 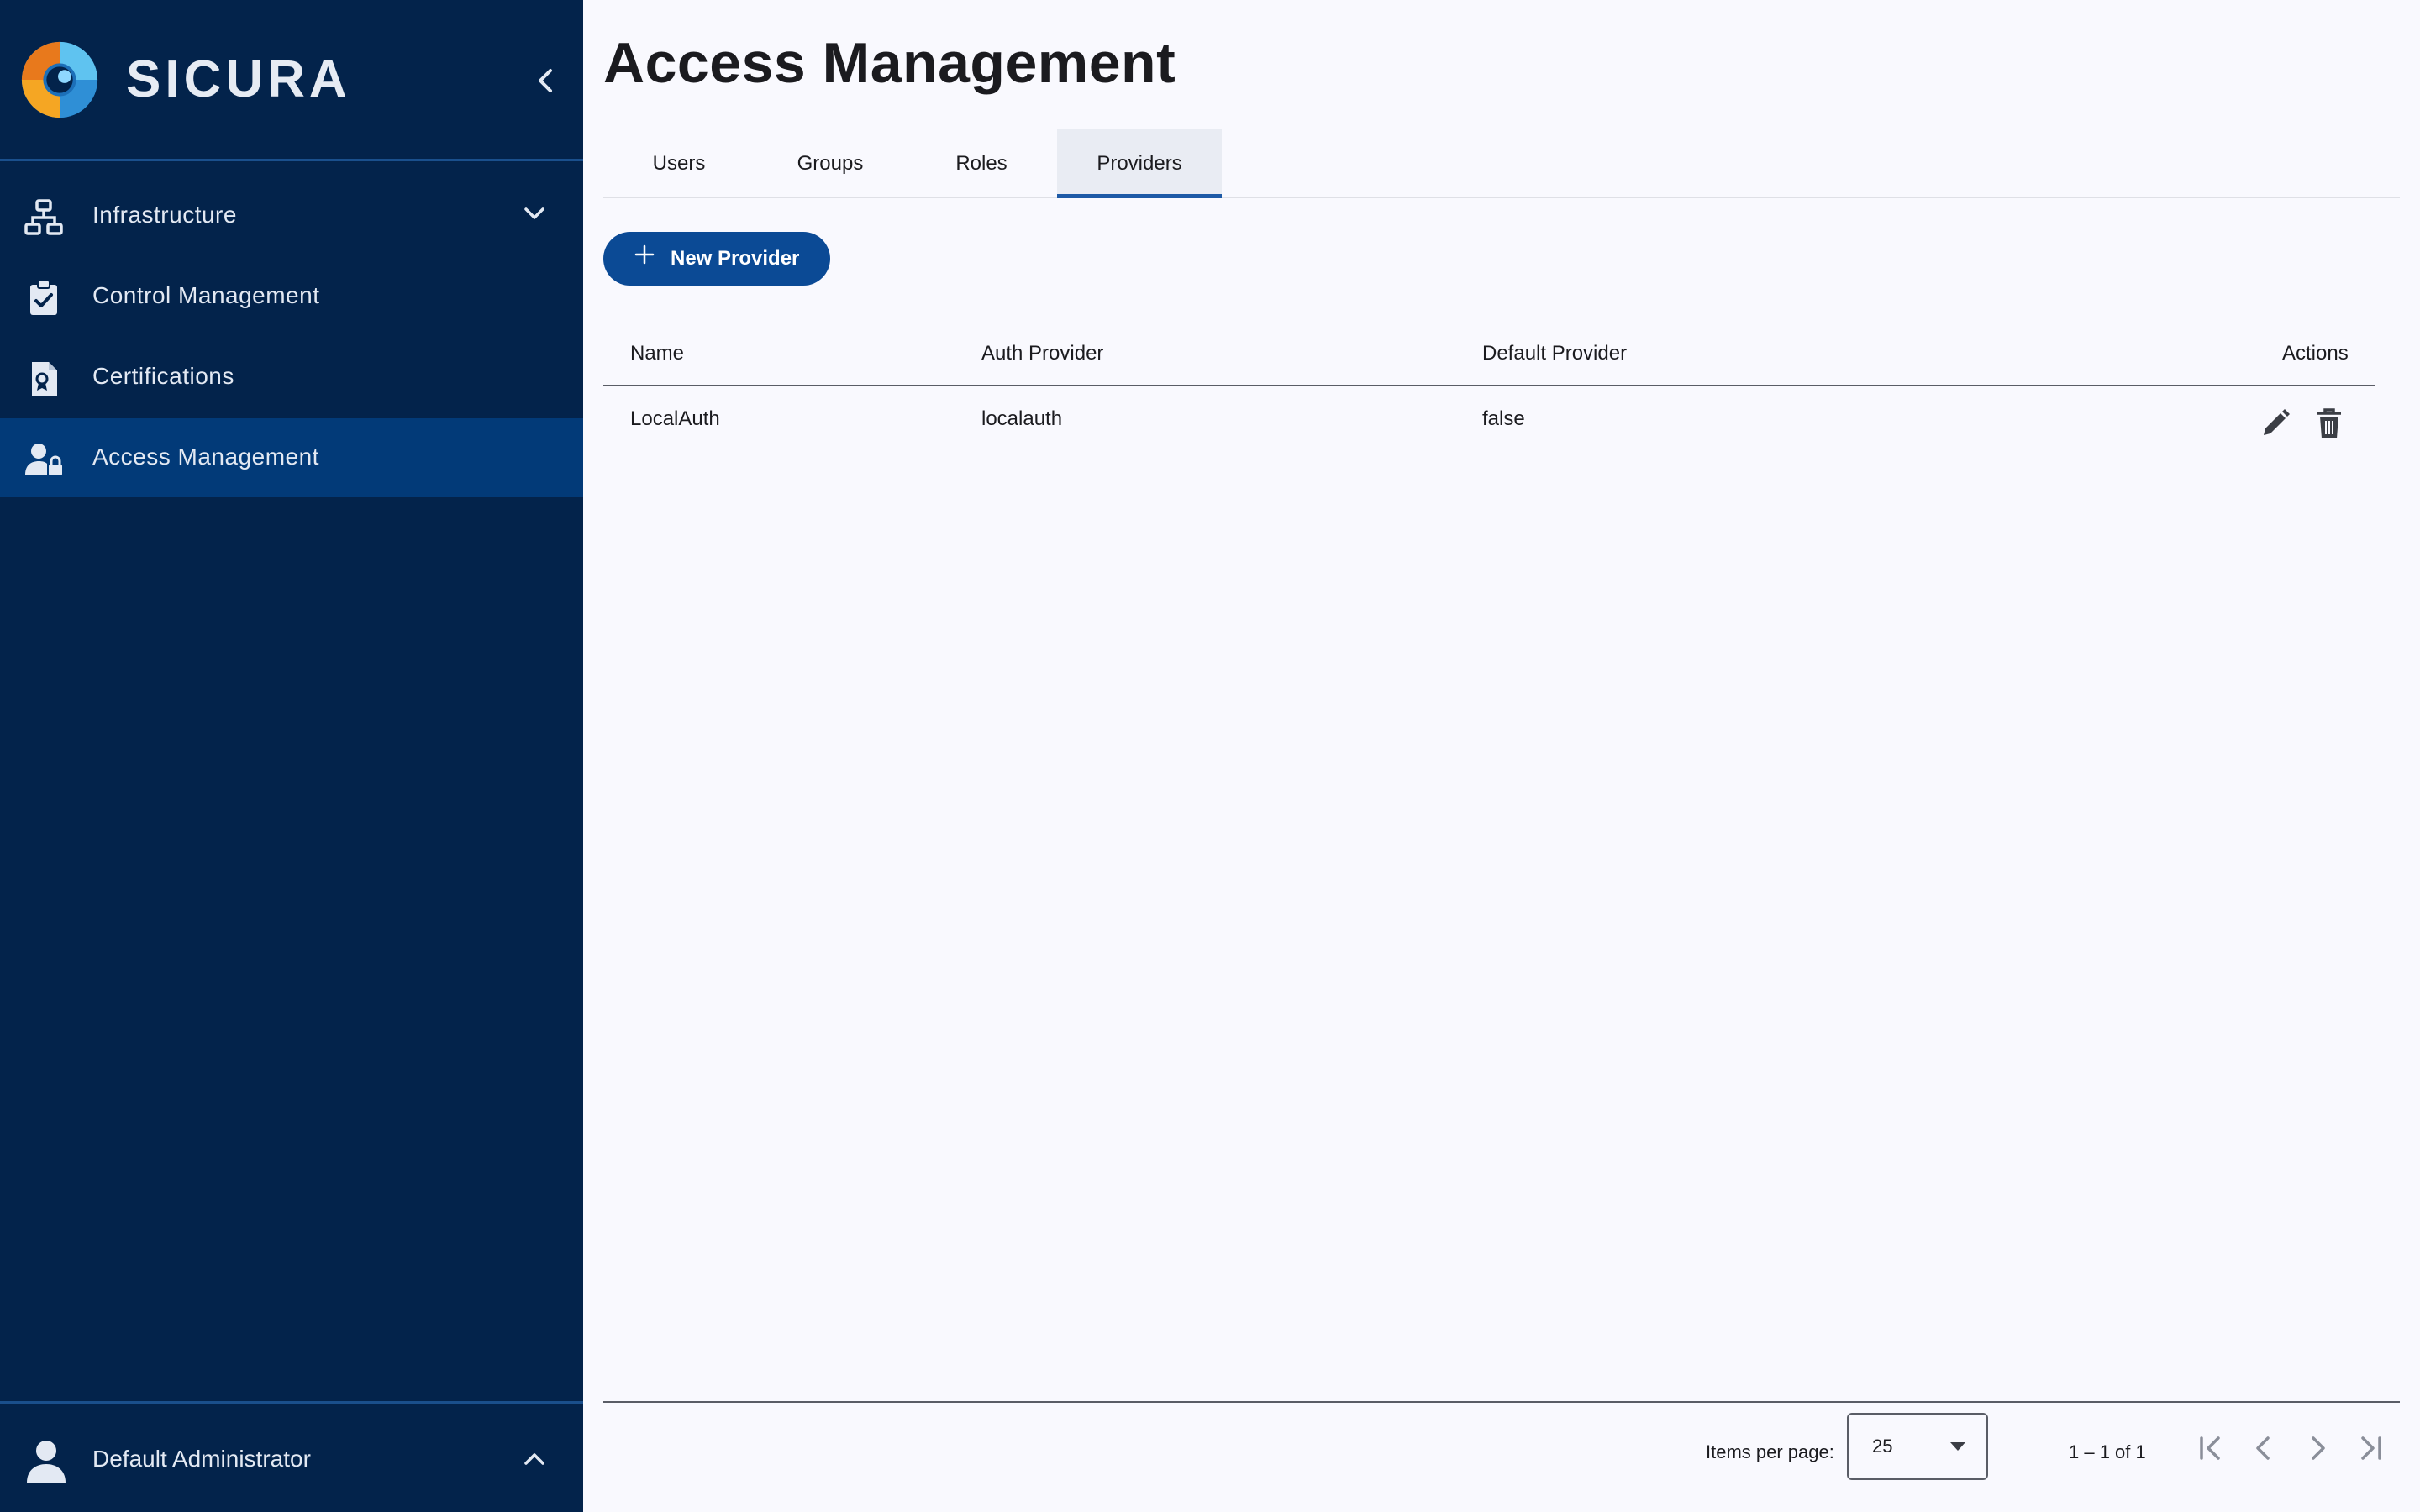 I want to click on clipboard-check-icon, so click(x=43, y=297).